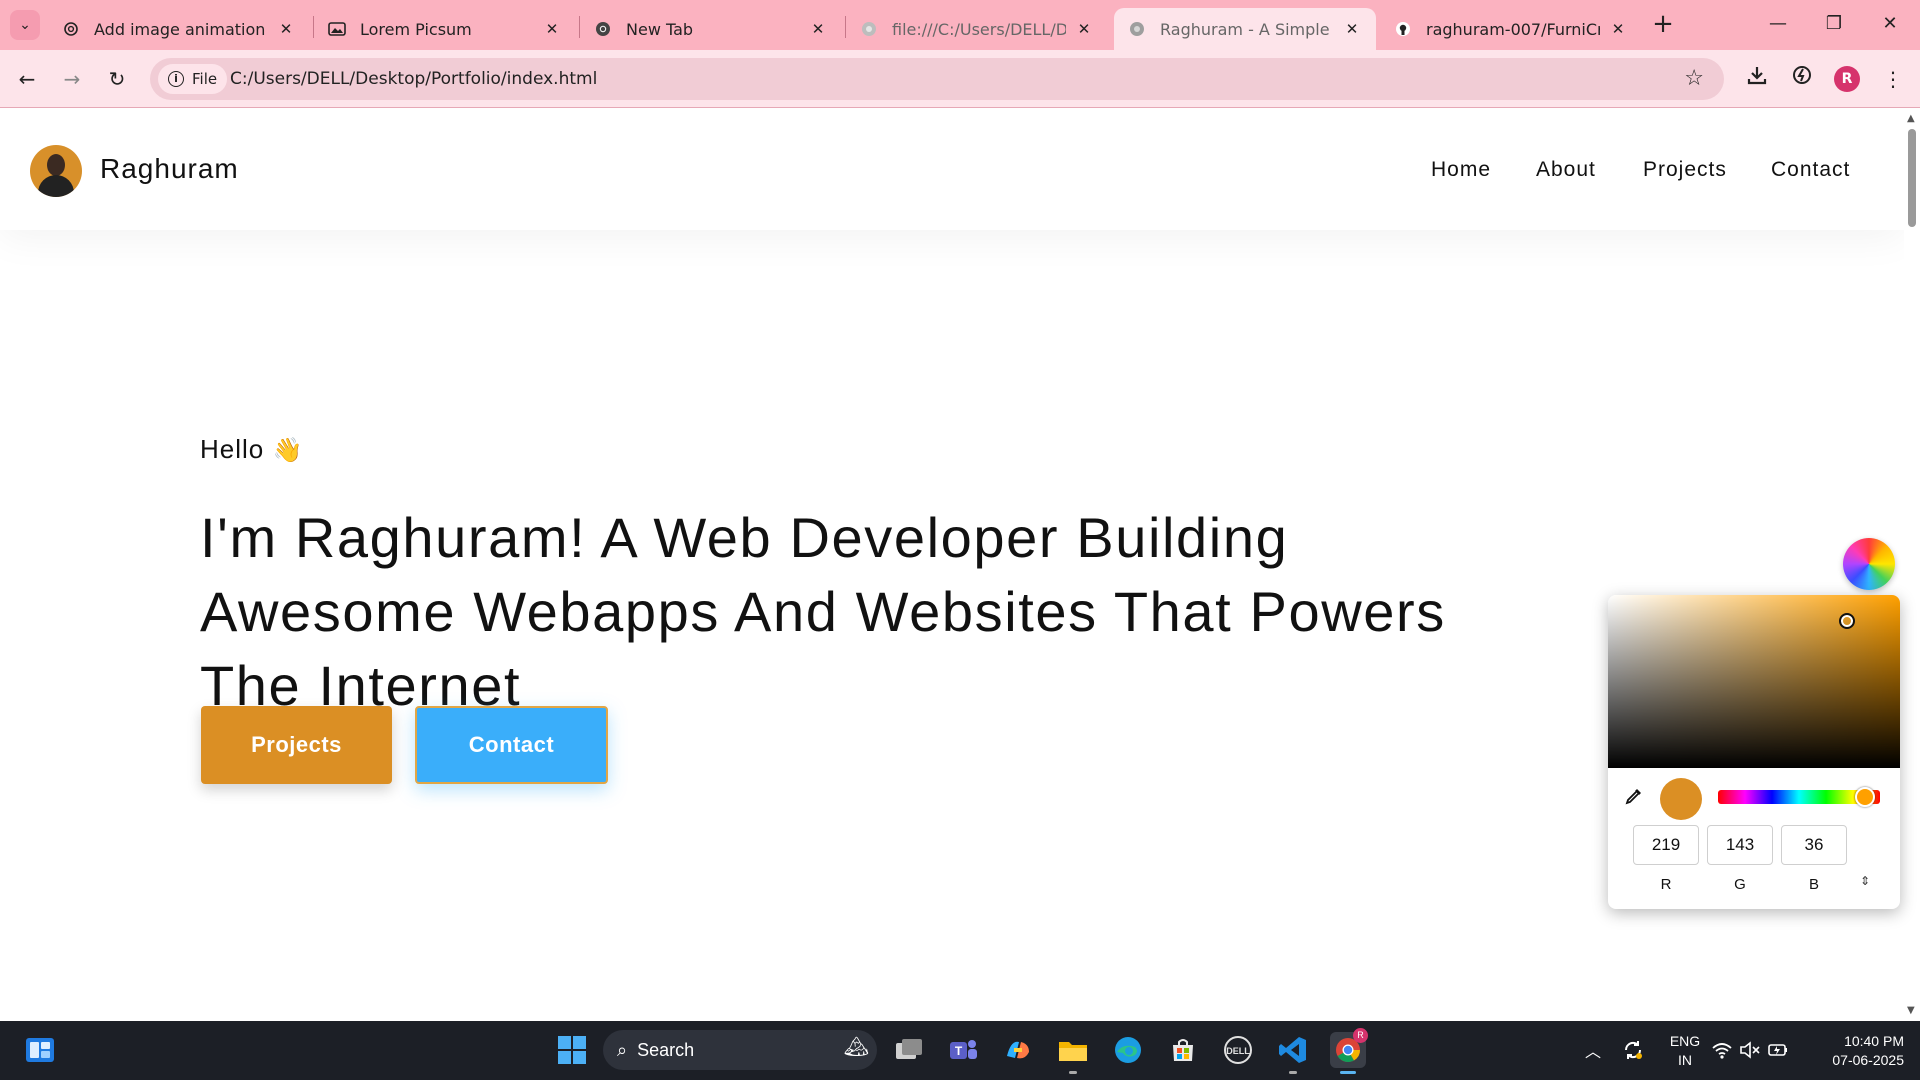  Describe the element at coordinates (1566, 170) in the screenshot. I see `nav-link-about: About` at that location.